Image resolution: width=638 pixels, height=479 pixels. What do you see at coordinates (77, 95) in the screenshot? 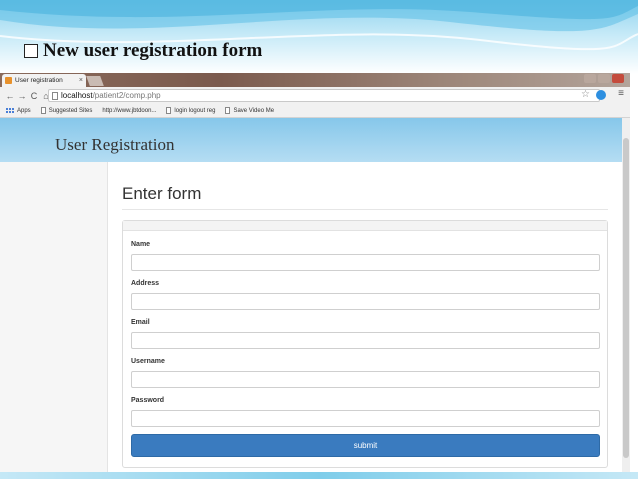
I see `url-host: localhost` at bounding box center [77, 95].